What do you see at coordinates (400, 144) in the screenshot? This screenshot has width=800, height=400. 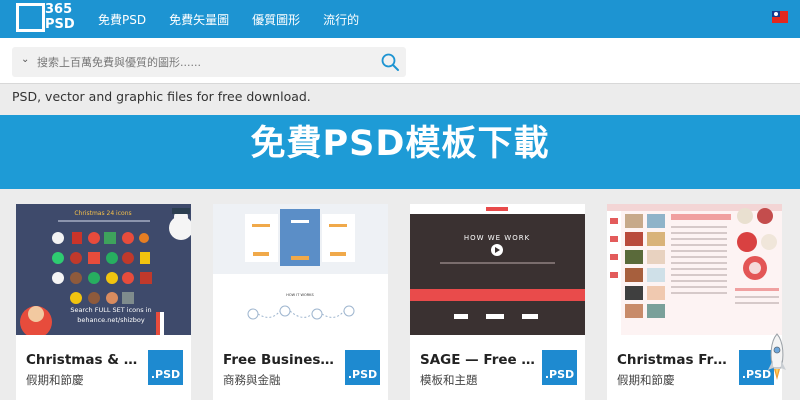 I see `hero-title: 免費PSD模板下載` at bounding box center [400, 144].